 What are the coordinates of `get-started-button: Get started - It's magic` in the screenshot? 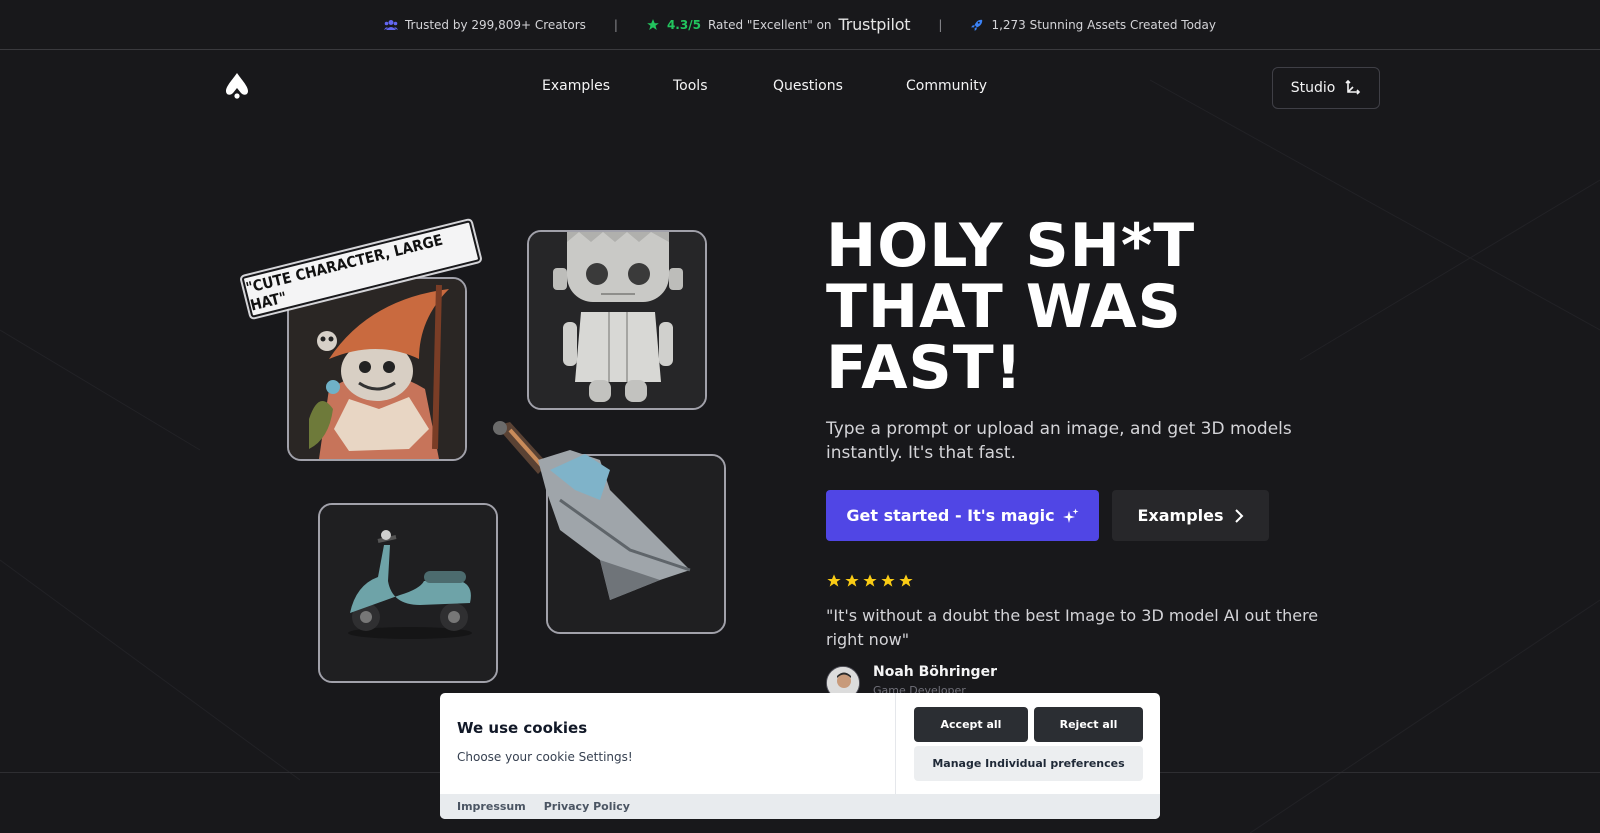 It's located at (962, 515).